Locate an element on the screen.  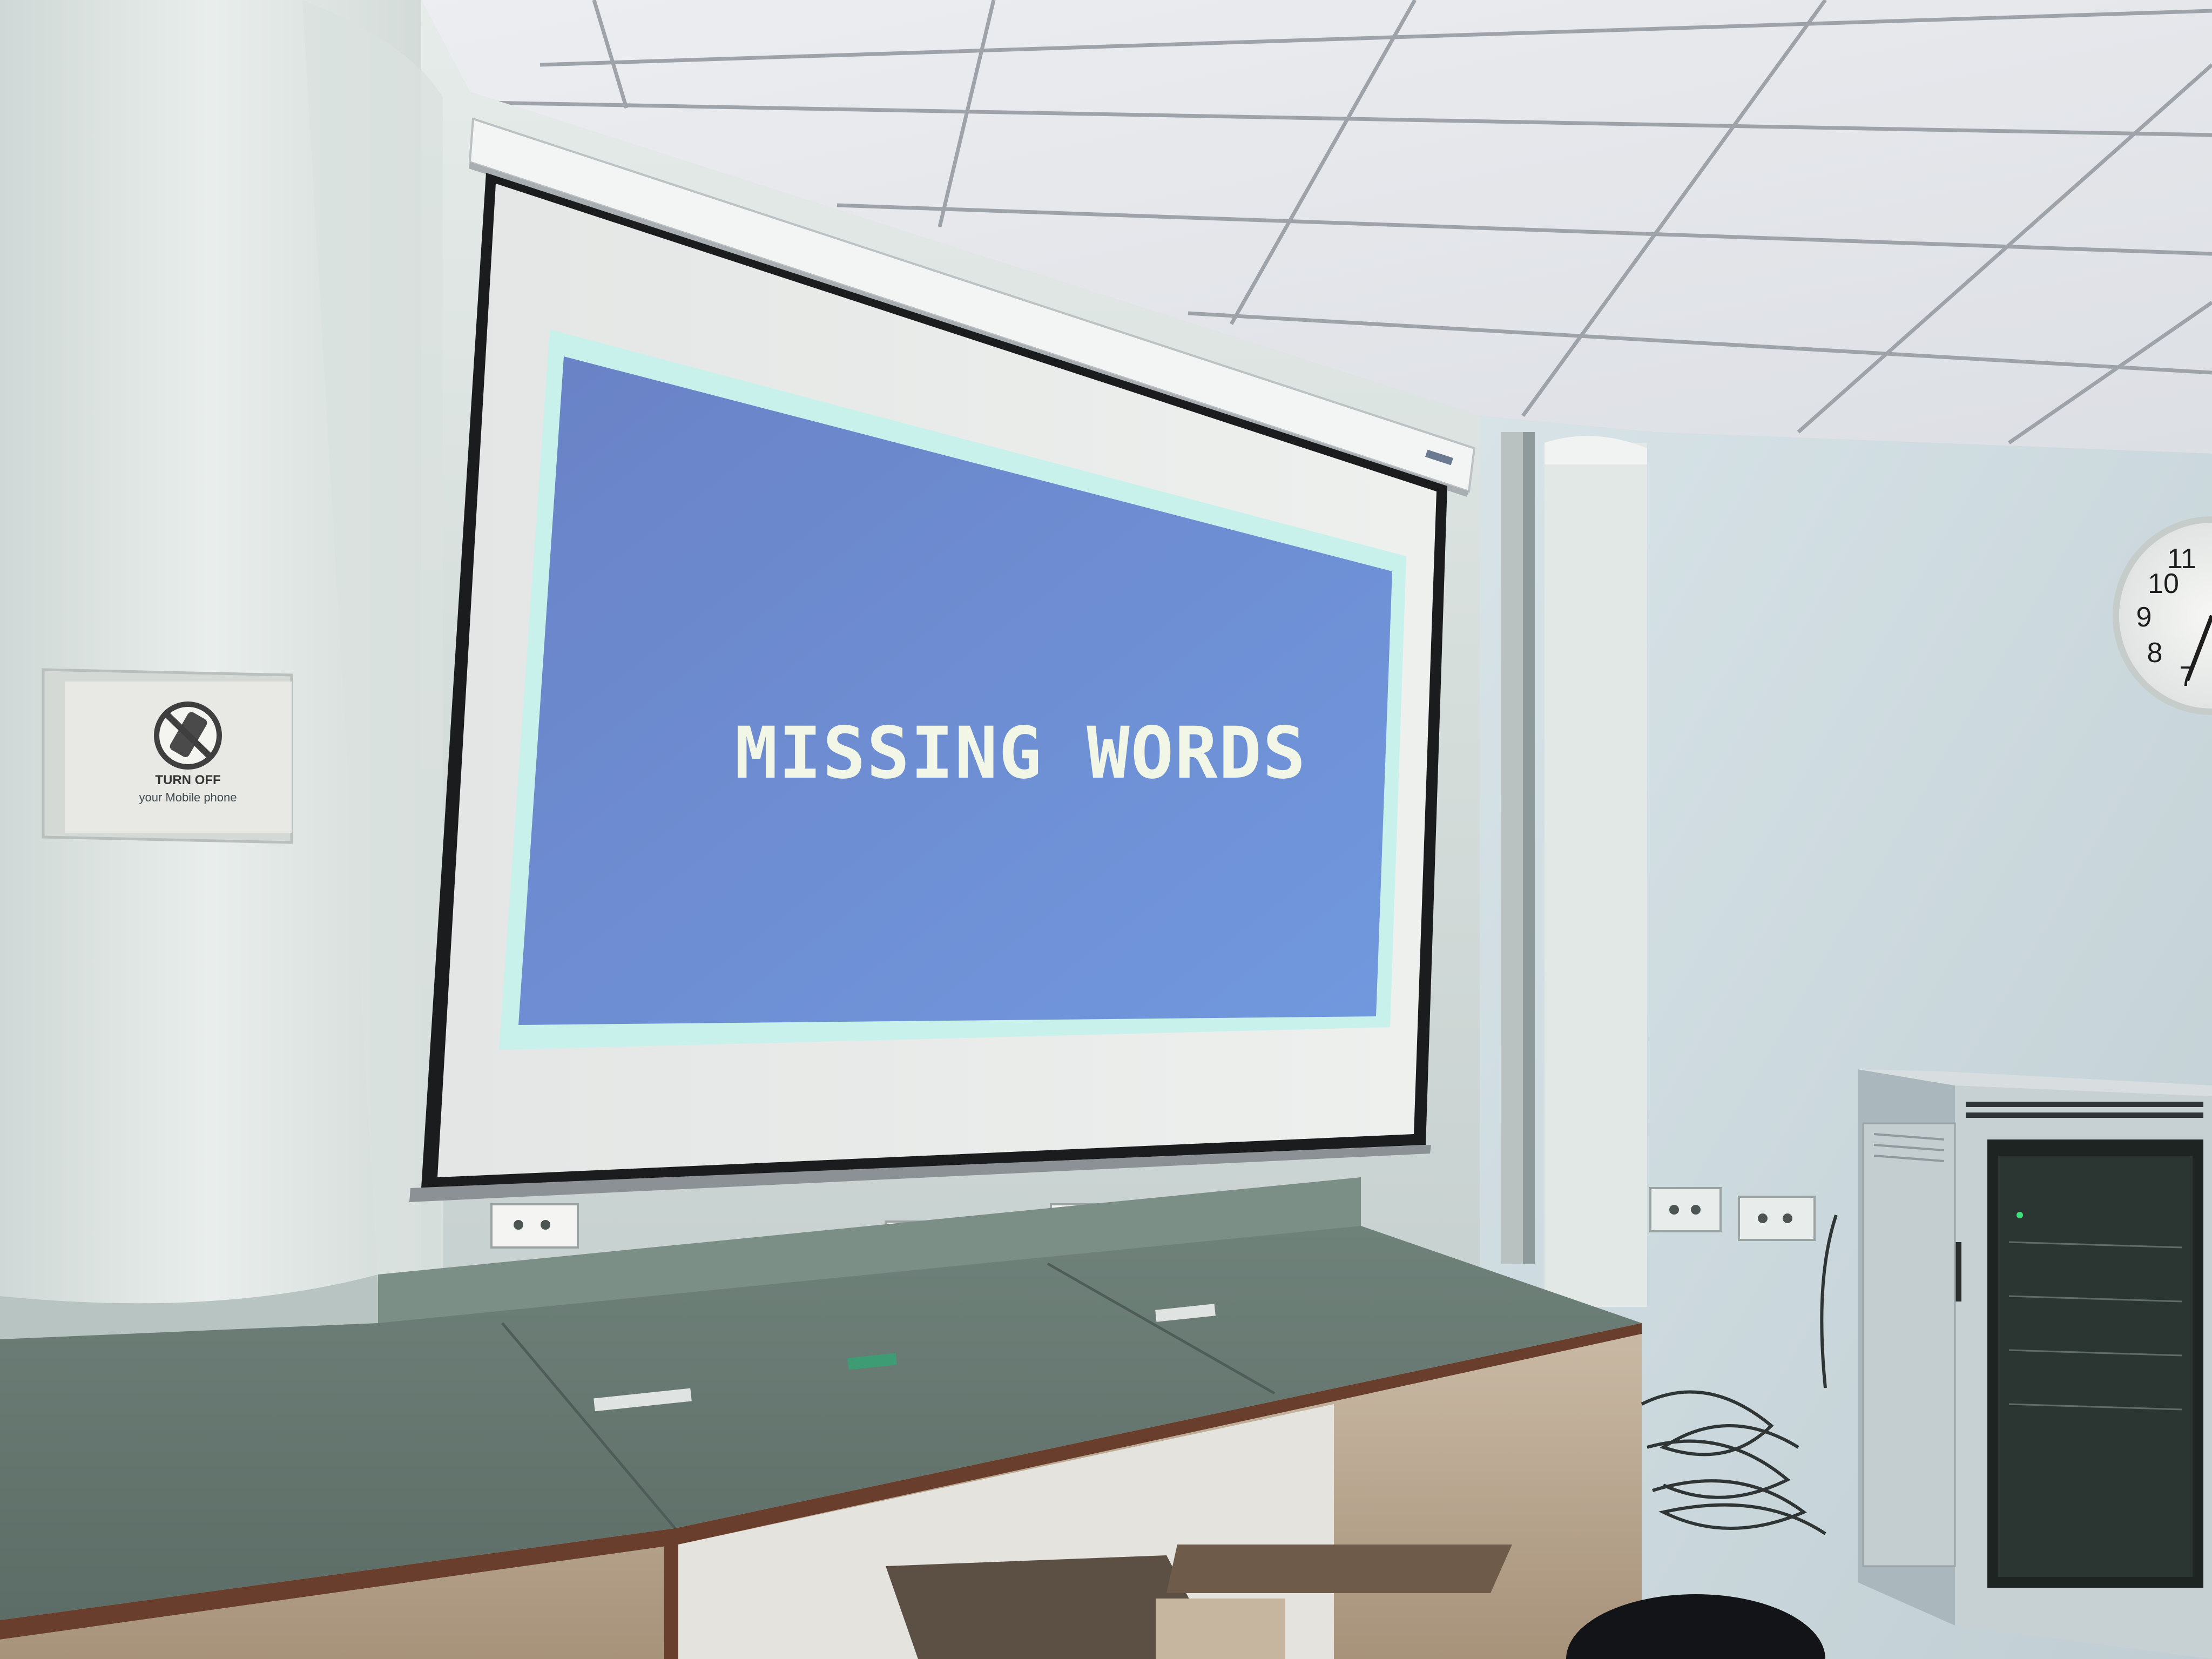
clock-number-10: 10 is located at coordinates (2163, 583).